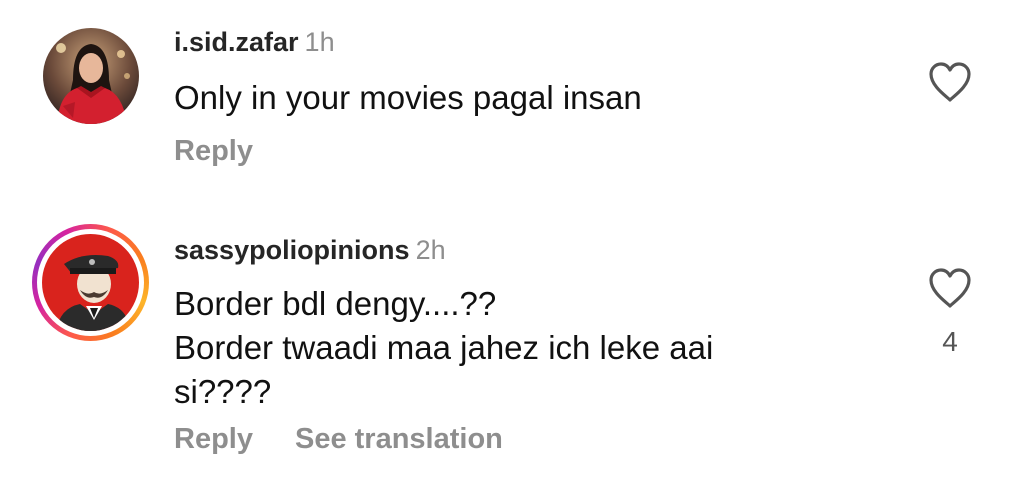 The height and width of the screenshot is (479, 1024). What do you see at coordinates (236, 42) in the screenshot?
I see `username: i.sid.zafar` at bounding box center [236, 42].